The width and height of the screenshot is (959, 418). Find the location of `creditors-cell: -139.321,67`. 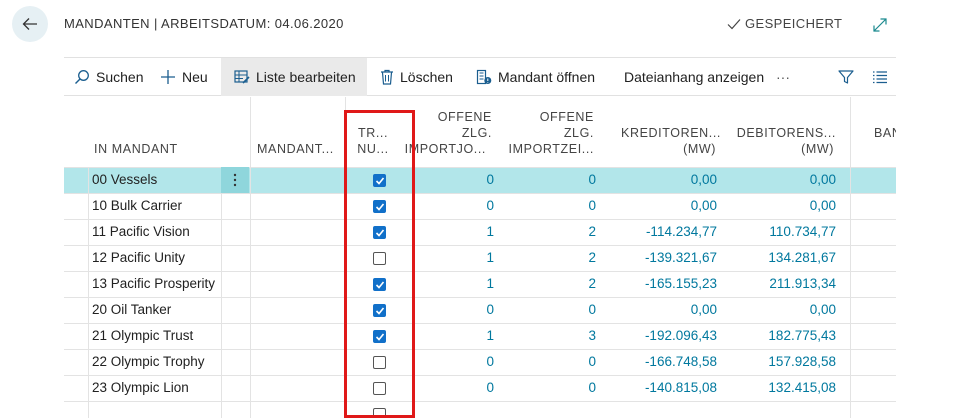

creditors-cell: -139.321,67 is located at coordinates (663, 258).